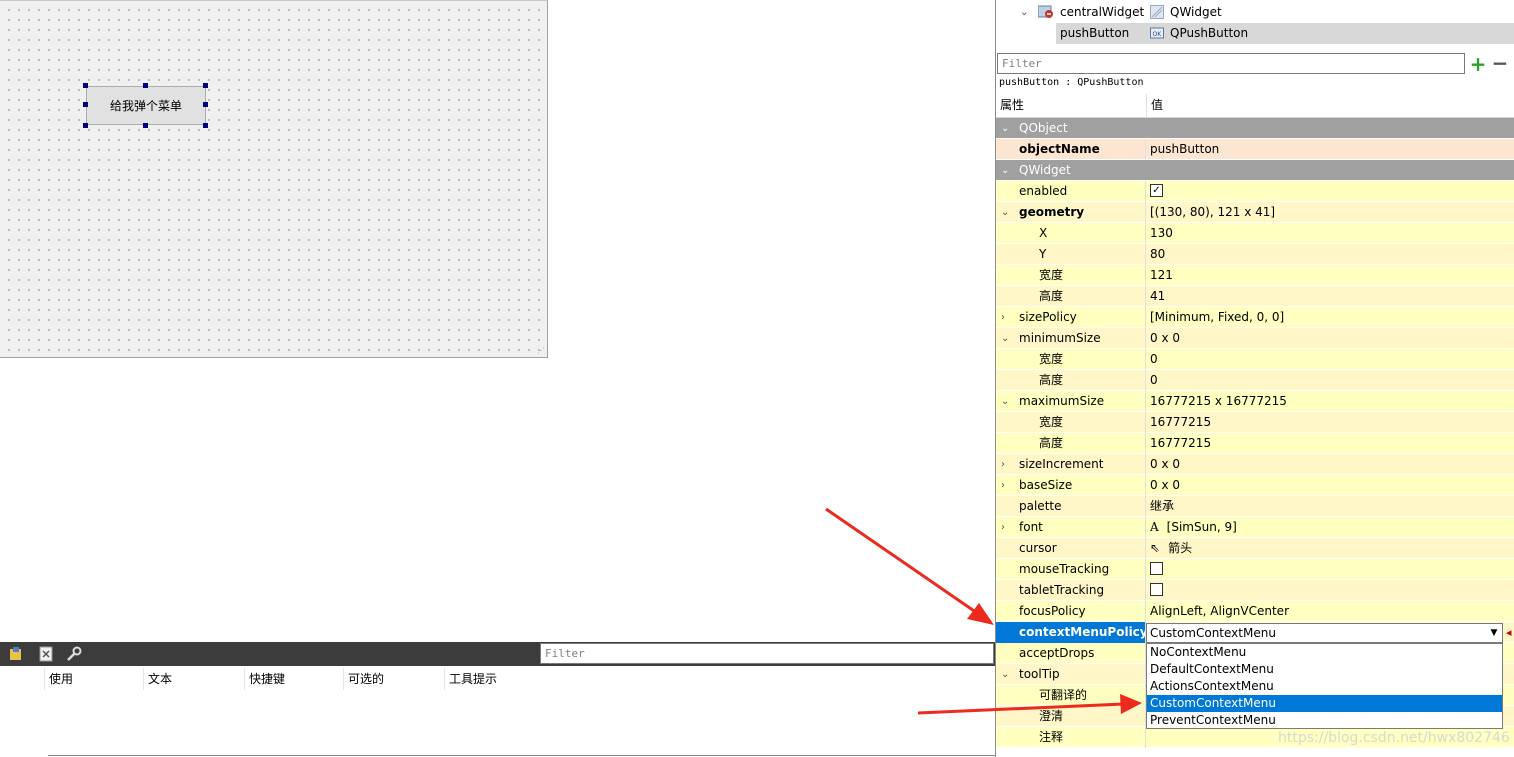 This screenshot has height=757, width=1514. What do you see at coordinates (1213, 633) in the screenshot?
I see `combo-selected-value: CustomContextMenu` at bounding box center [1213, 633].